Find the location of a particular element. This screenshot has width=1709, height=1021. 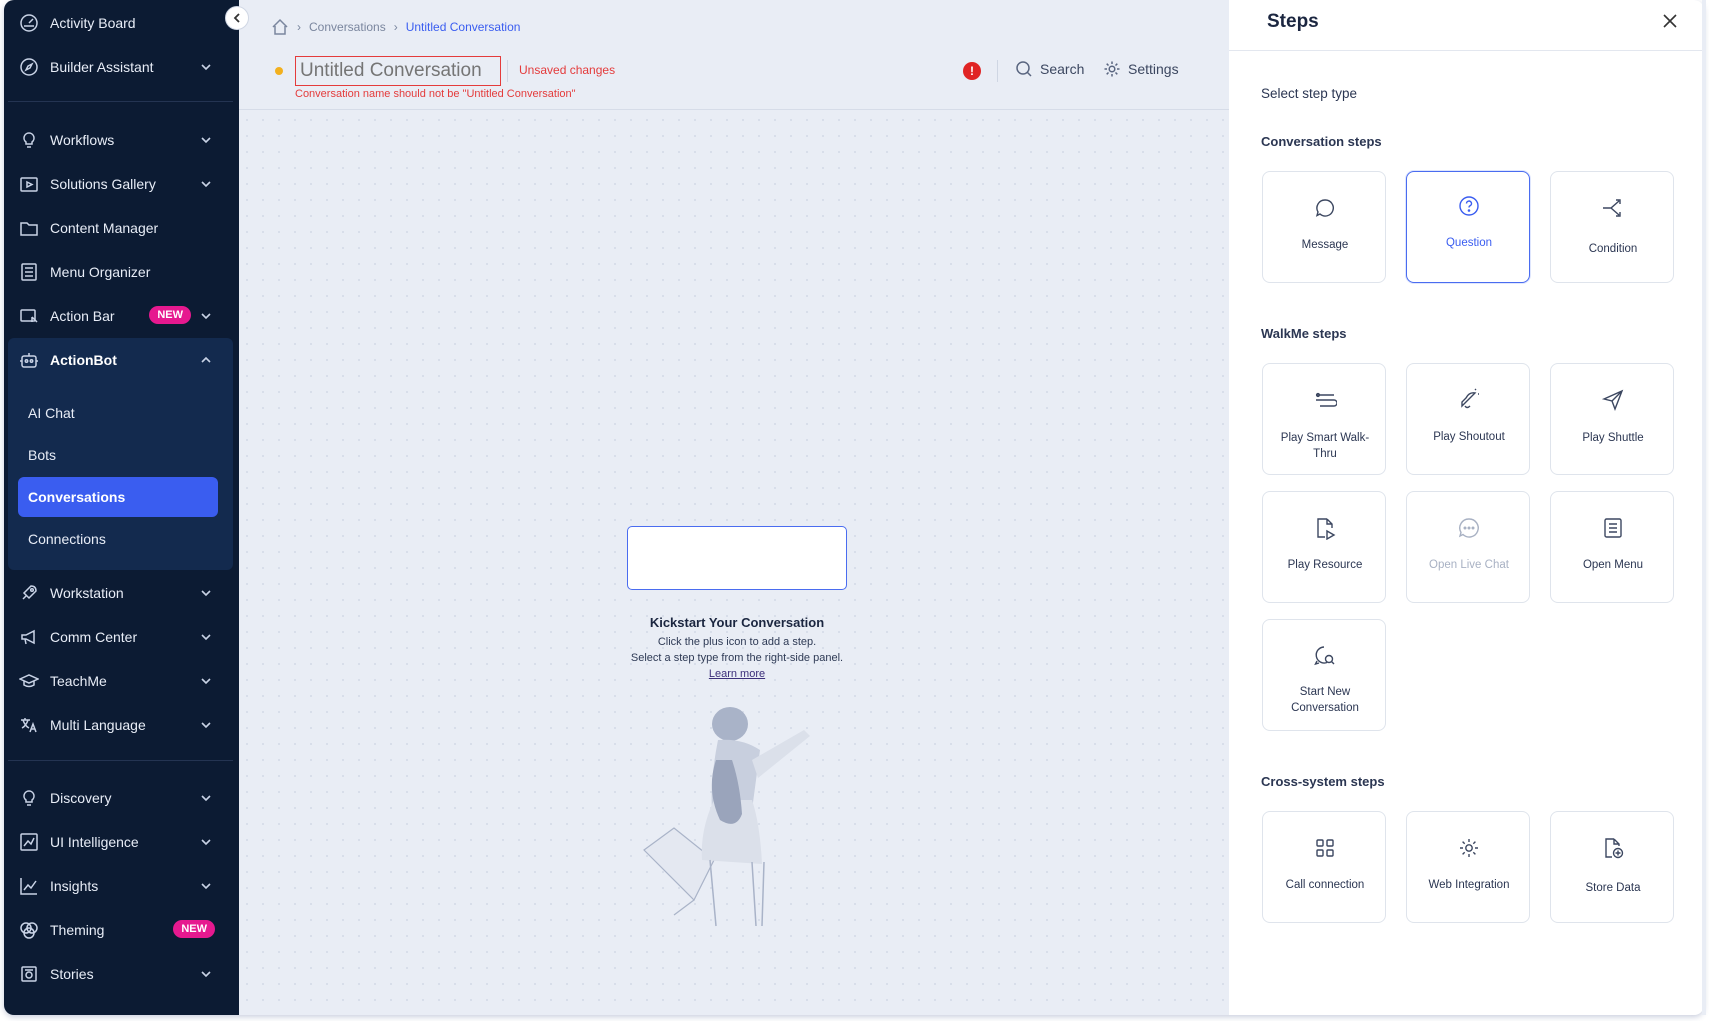

sidebar-item-insights: Insights is located at coordinates (121, 886).